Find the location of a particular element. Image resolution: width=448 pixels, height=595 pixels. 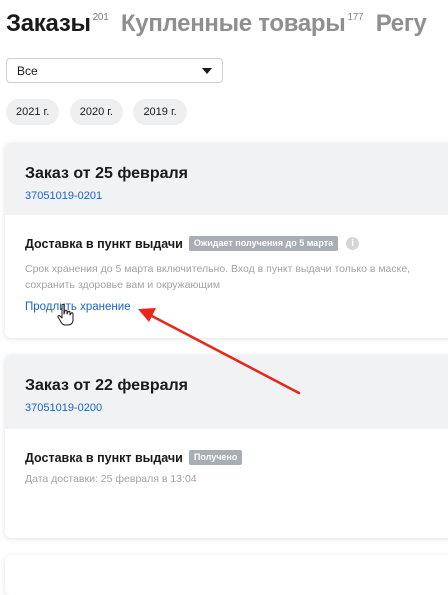

order-card-partial is located at coordinates (226, 575).